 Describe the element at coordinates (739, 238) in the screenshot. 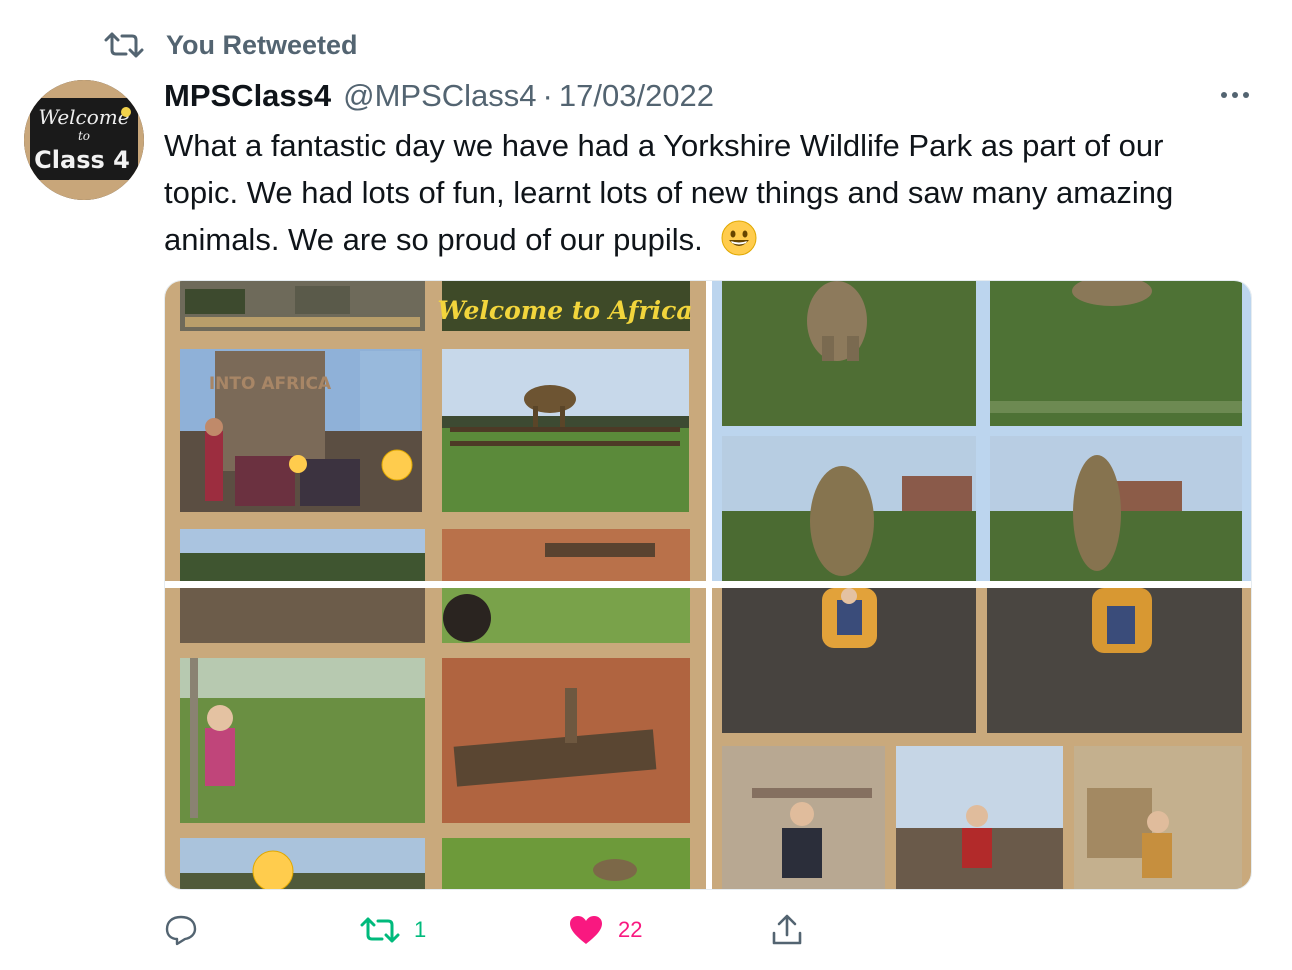

I see `grinning-face-emoji` at that location.